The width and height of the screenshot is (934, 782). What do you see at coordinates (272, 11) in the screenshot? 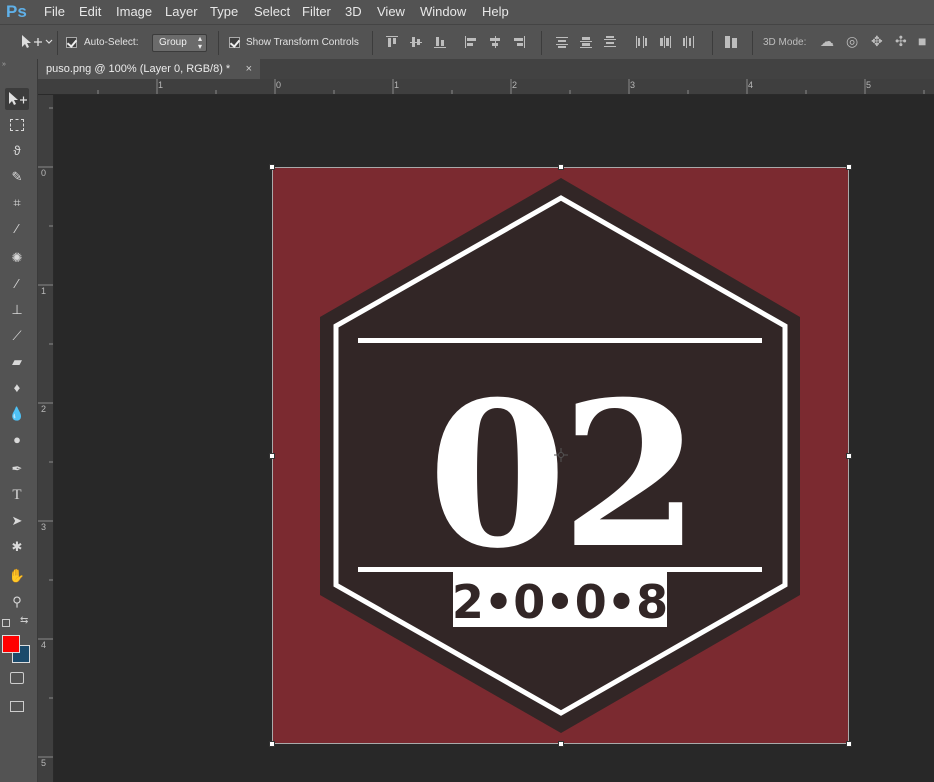
I see `menu-select: Select` at bounding box center [272, 11].